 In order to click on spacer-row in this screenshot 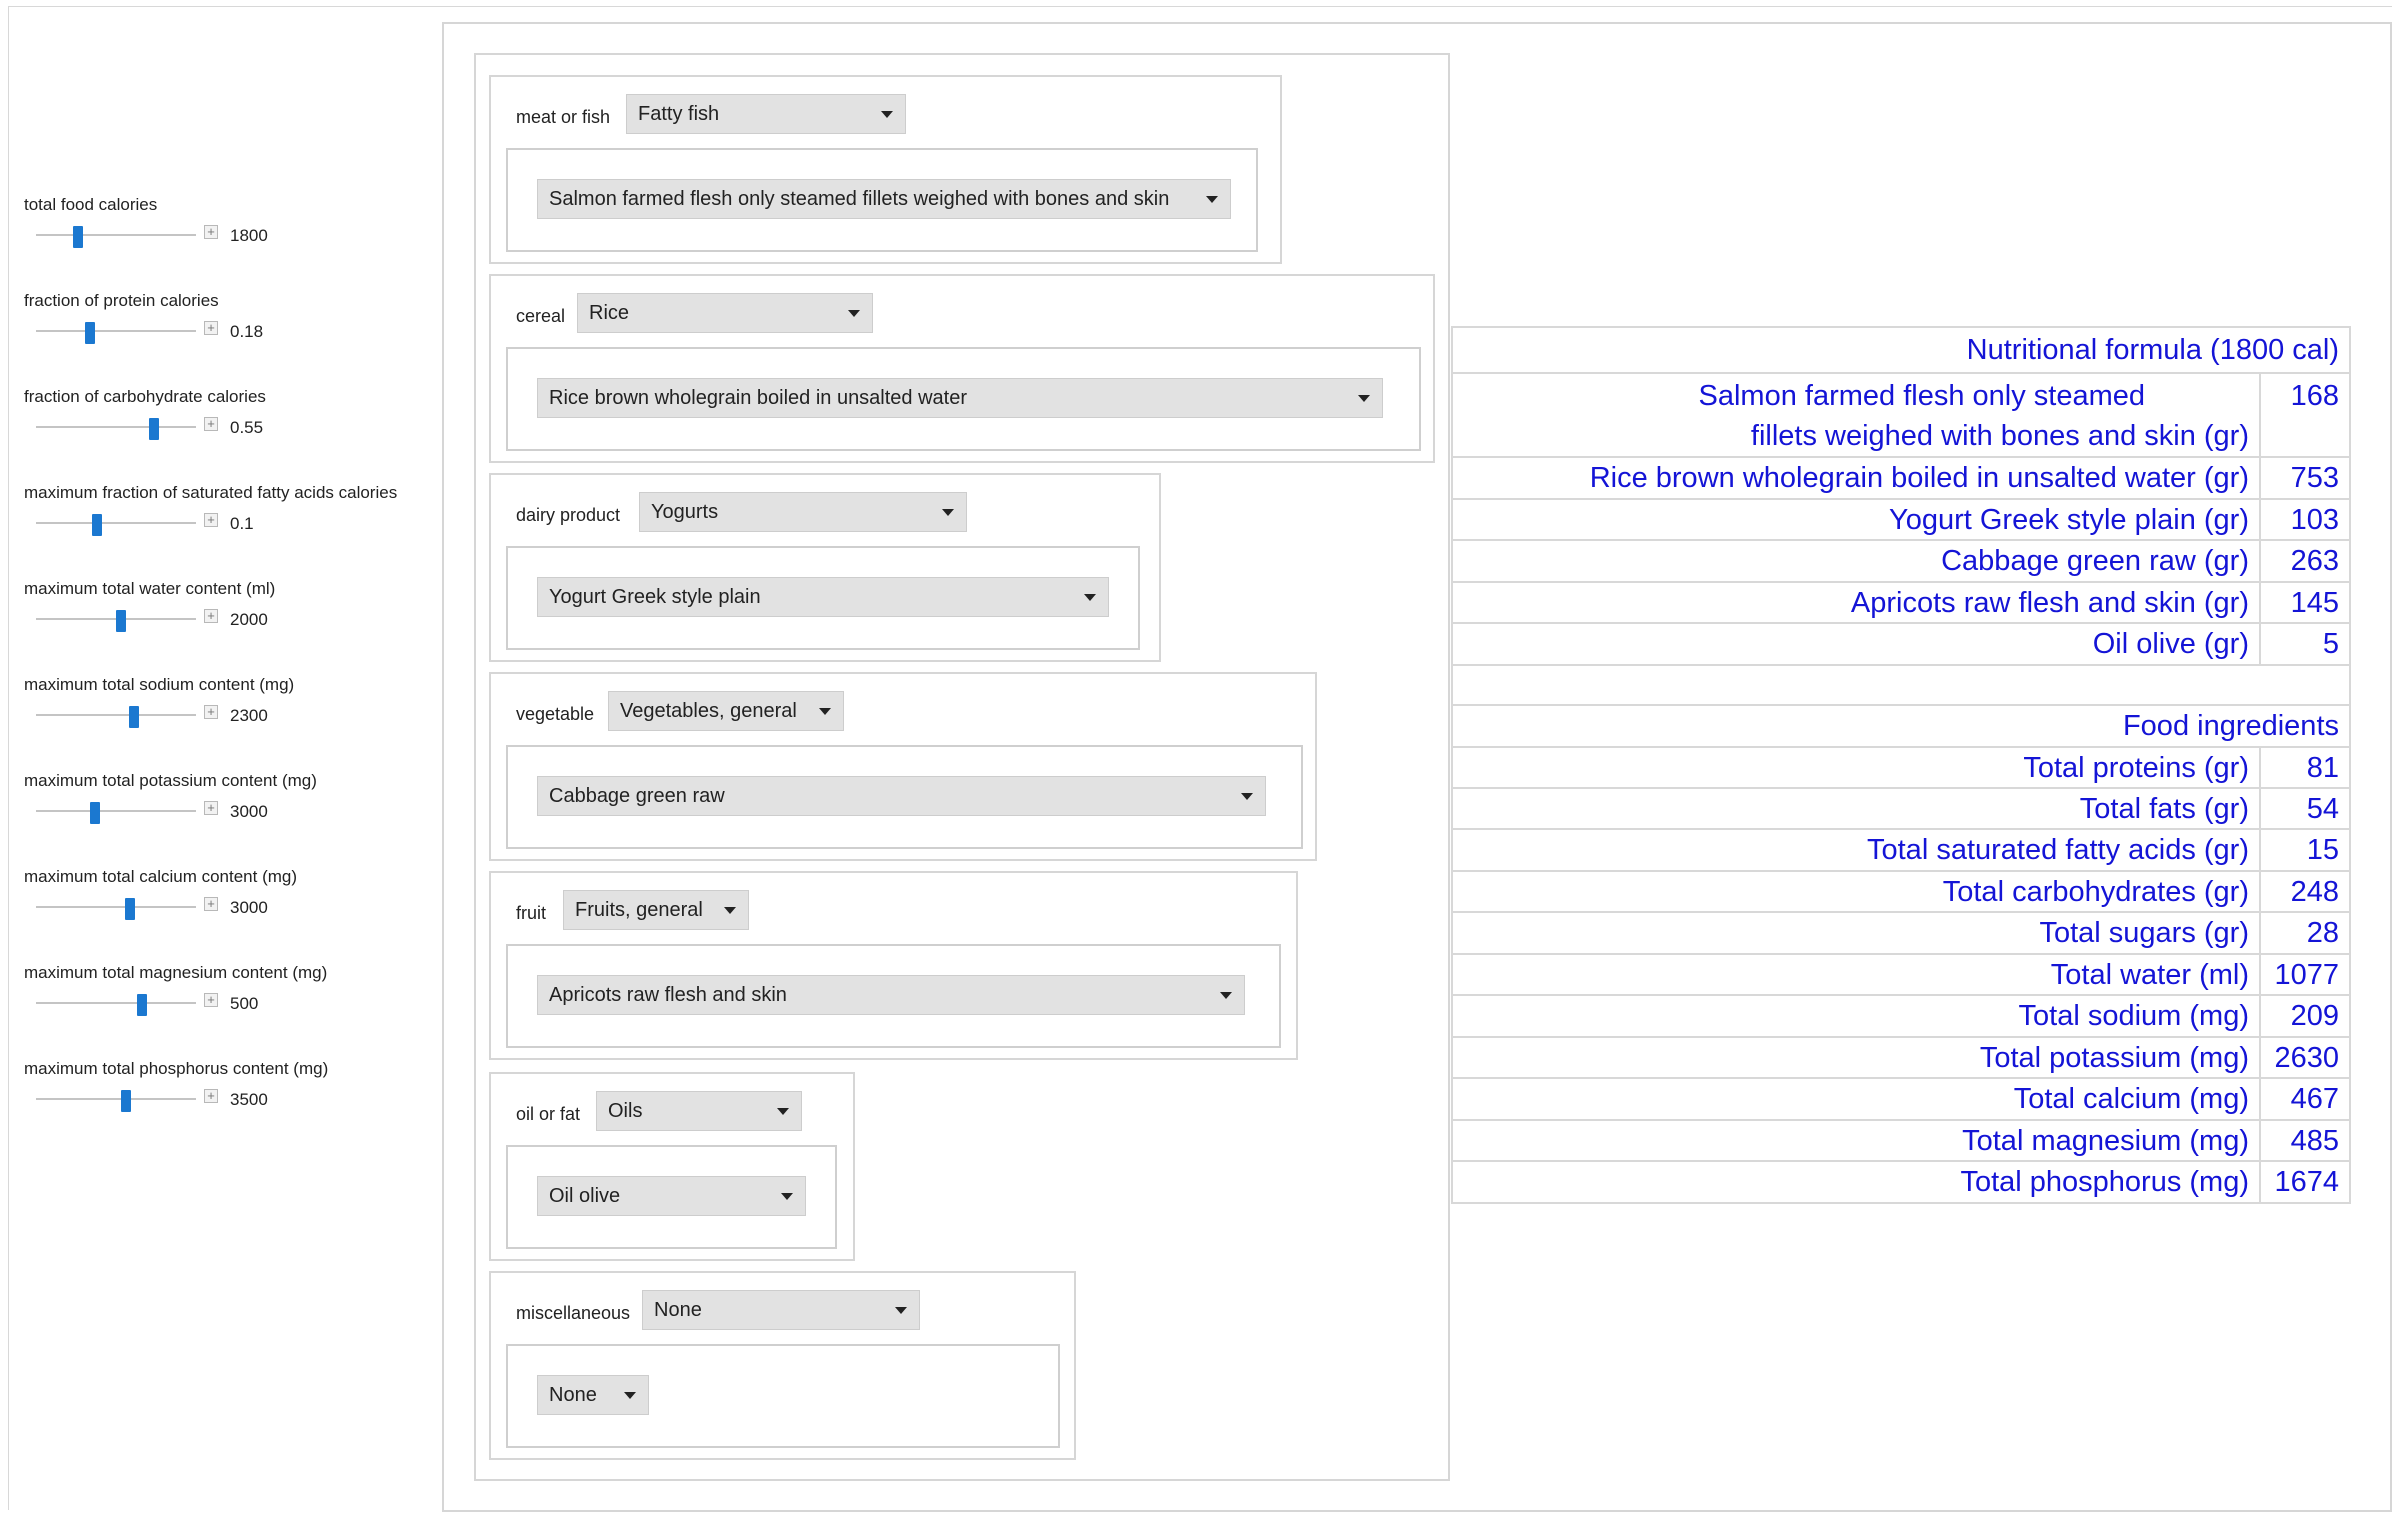, I will do `click(1901, 686)`.